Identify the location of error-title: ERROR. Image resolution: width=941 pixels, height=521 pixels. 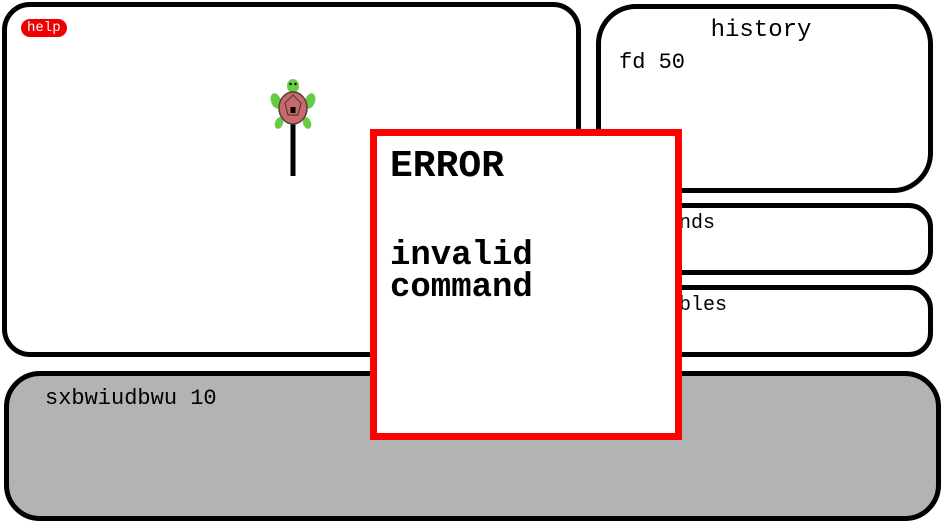
(447, 166).